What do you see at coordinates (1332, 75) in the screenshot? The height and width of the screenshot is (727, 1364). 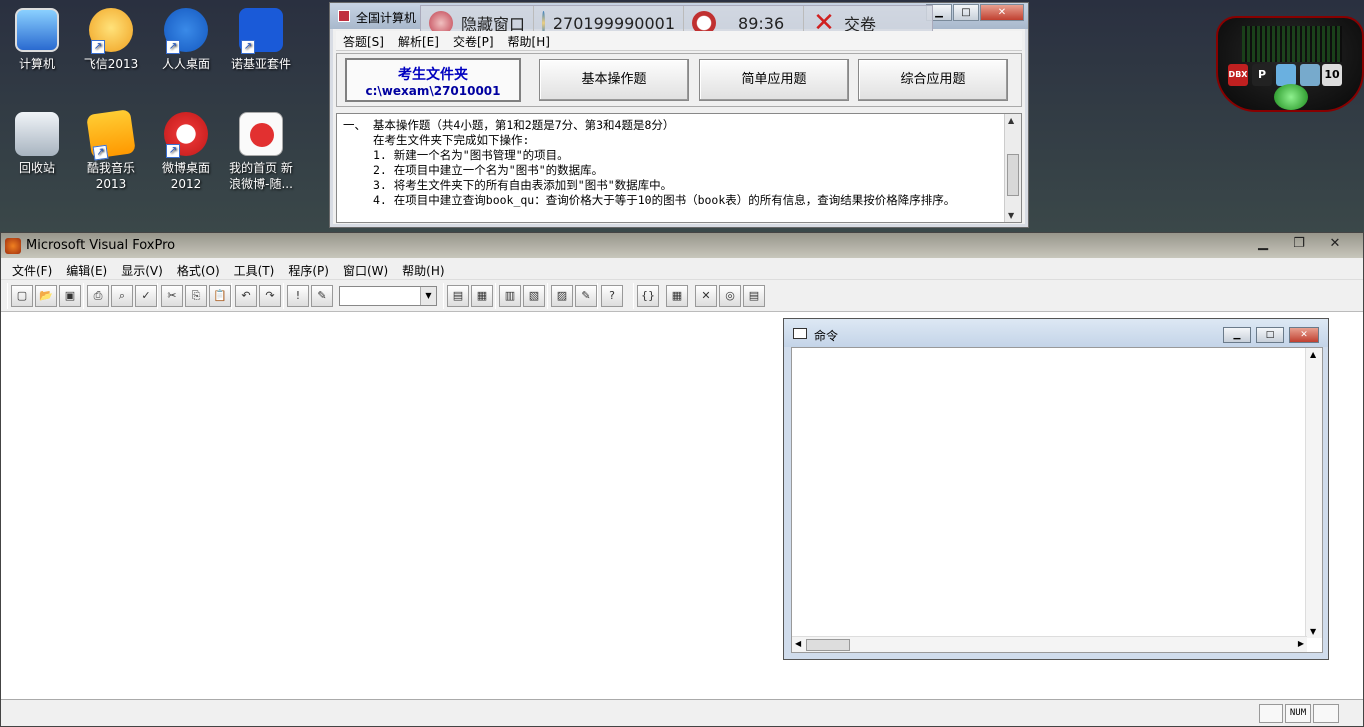 I see `gadget-10-button: 10` at bounding box center [1332, 75].